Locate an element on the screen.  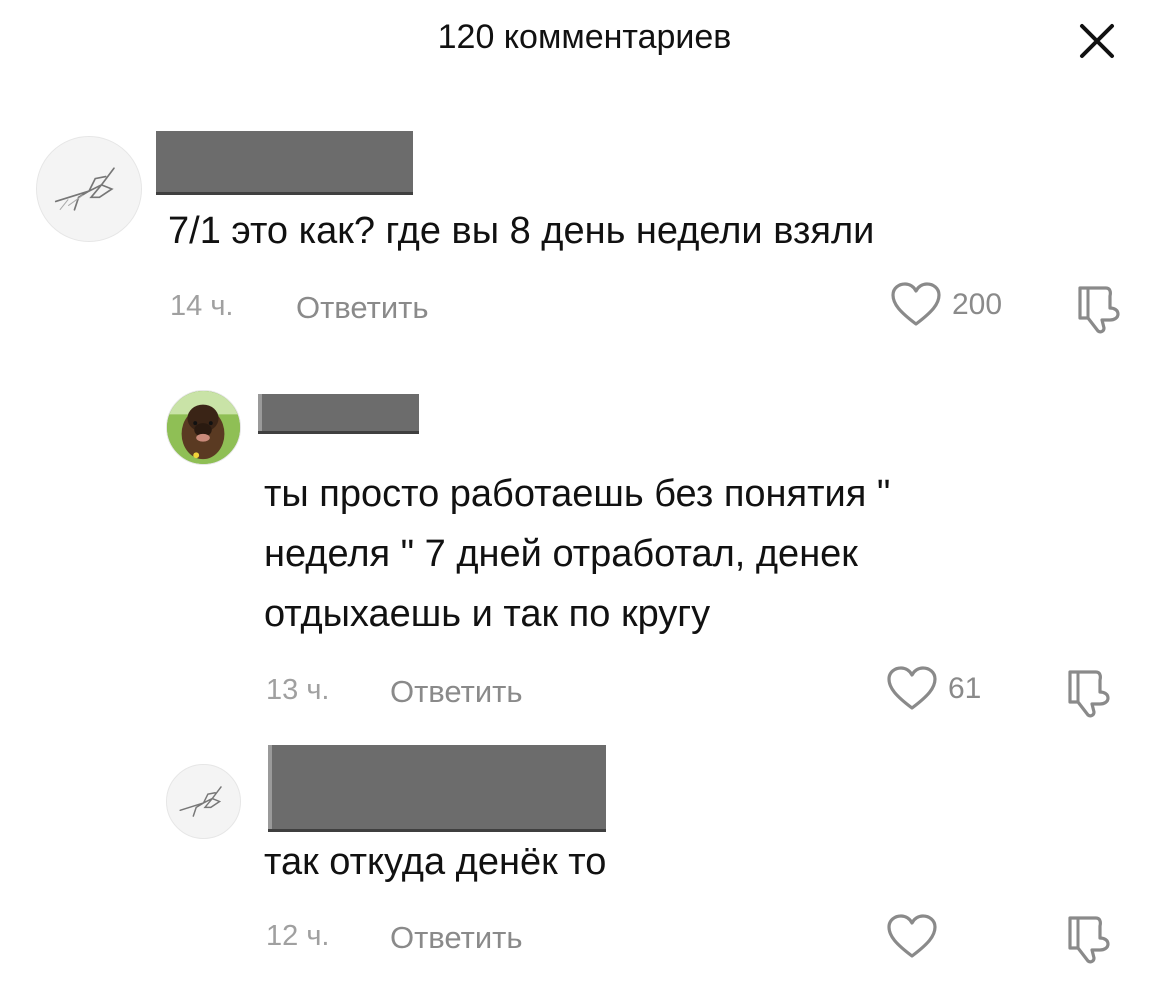
comment-text-line: неделя " 7 дней отработал, денек is located at coordinates (561, 554).